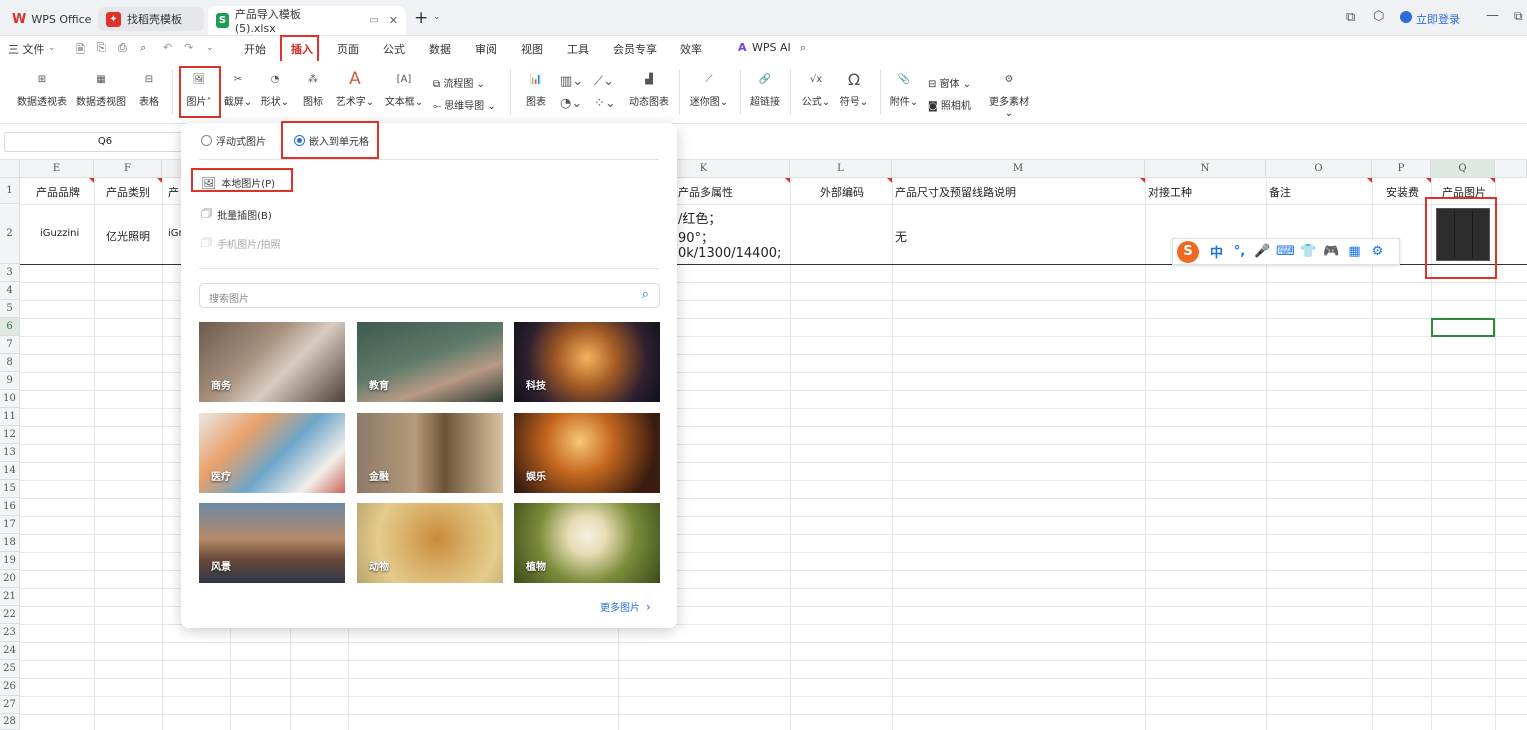  What do you see at coordinates (10, 191) in the screenshot?
I see `row-header-1: 1` at bounding box center [10, 191].